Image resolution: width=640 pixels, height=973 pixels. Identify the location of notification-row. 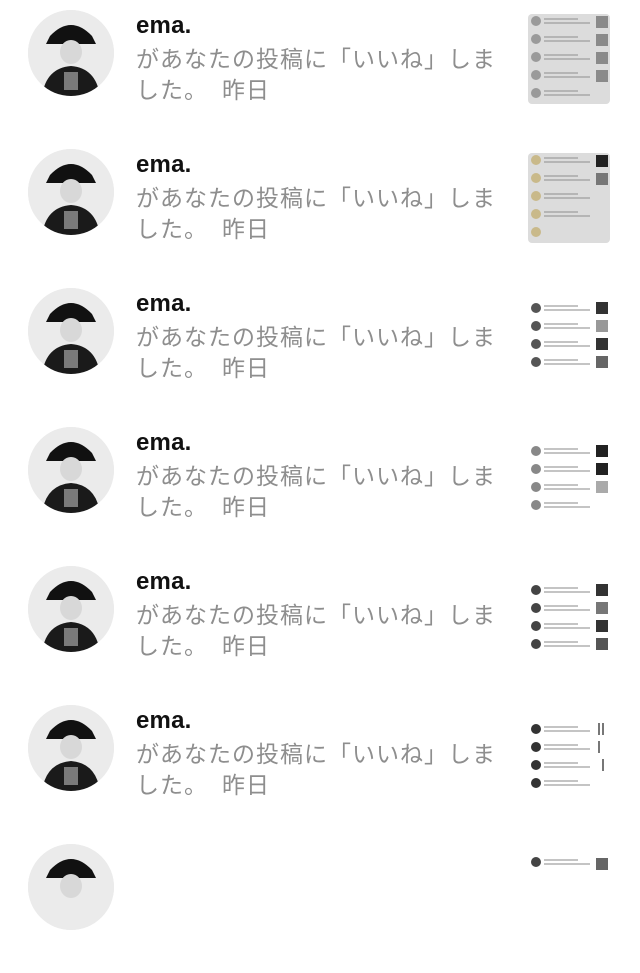
(320, 903).